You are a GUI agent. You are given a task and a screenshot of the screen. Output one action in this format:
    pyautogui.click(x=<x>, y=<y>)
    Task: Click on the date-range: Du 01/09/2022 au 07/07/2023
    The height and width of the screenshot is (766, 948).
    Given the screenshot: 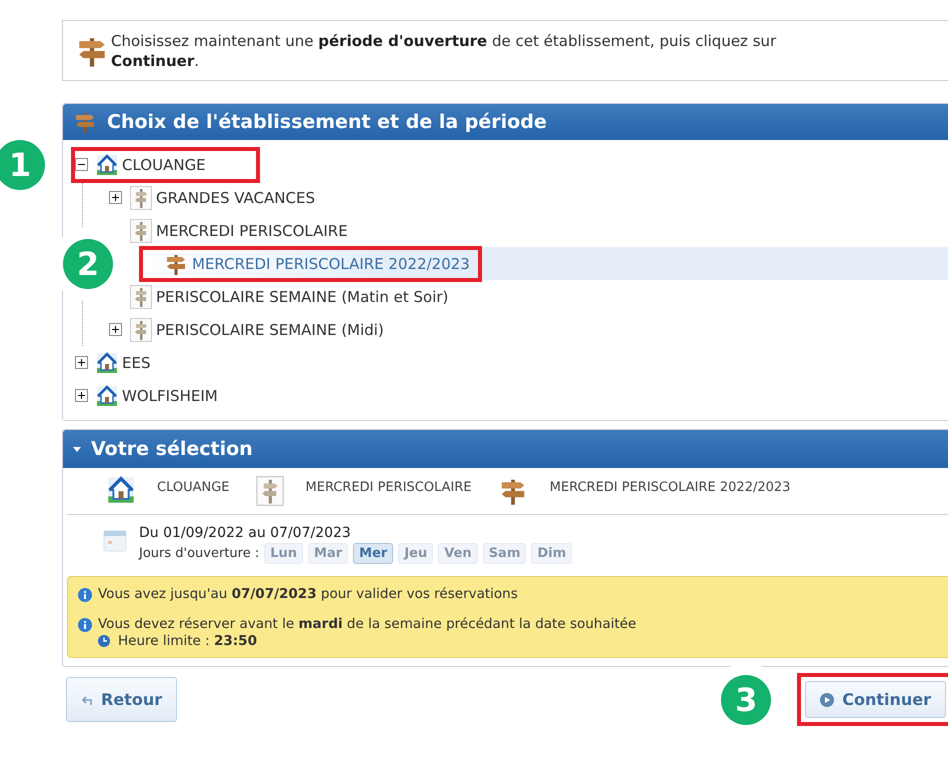 What is the action you would take?
    pyautogui.click(x=245, y=533)
    